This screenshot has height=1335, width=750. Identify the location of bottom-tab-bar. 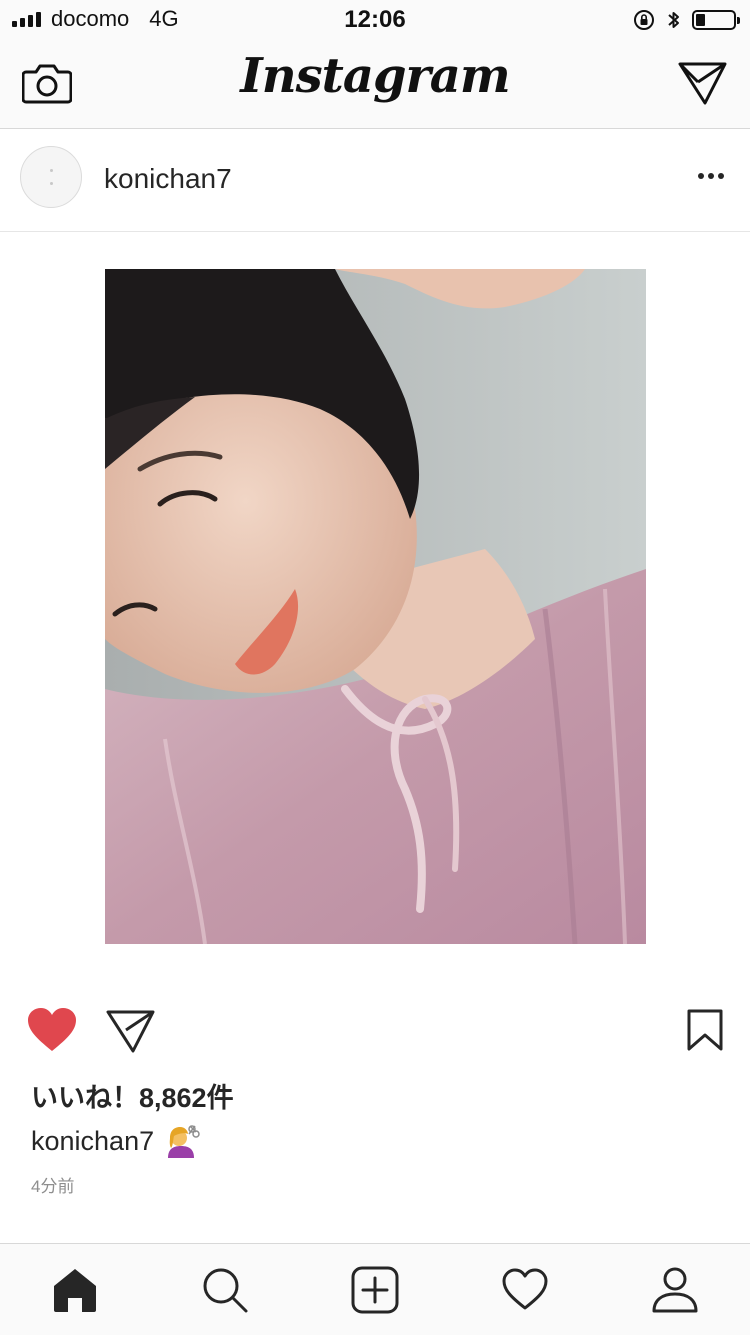
(375, 1289).